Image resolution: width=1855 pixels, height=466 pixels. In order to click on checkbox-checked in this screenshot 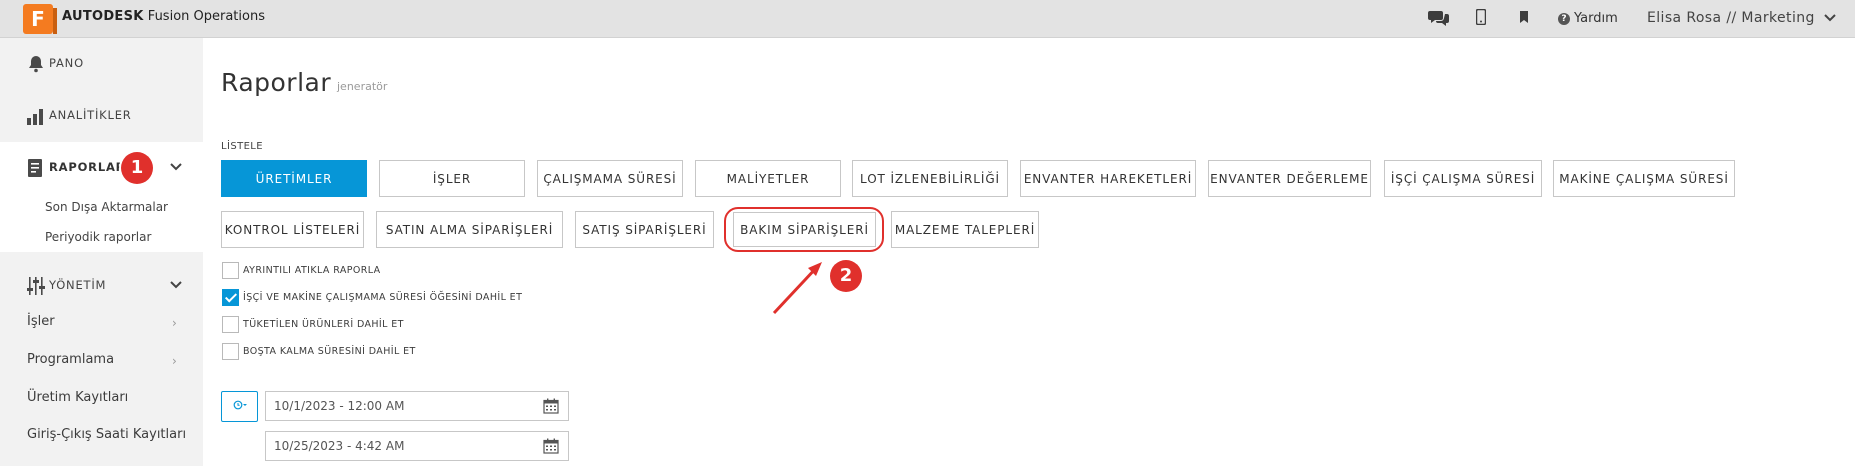, I will do `click(230, 297)`.